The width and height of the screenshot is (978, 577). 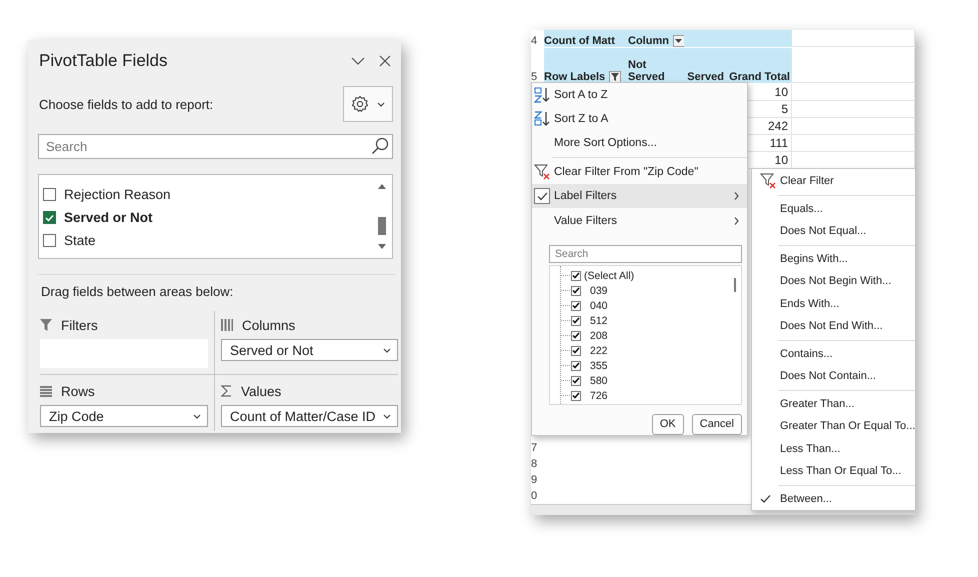 I want to click on value-label: 040, so click(x=599, y=306).